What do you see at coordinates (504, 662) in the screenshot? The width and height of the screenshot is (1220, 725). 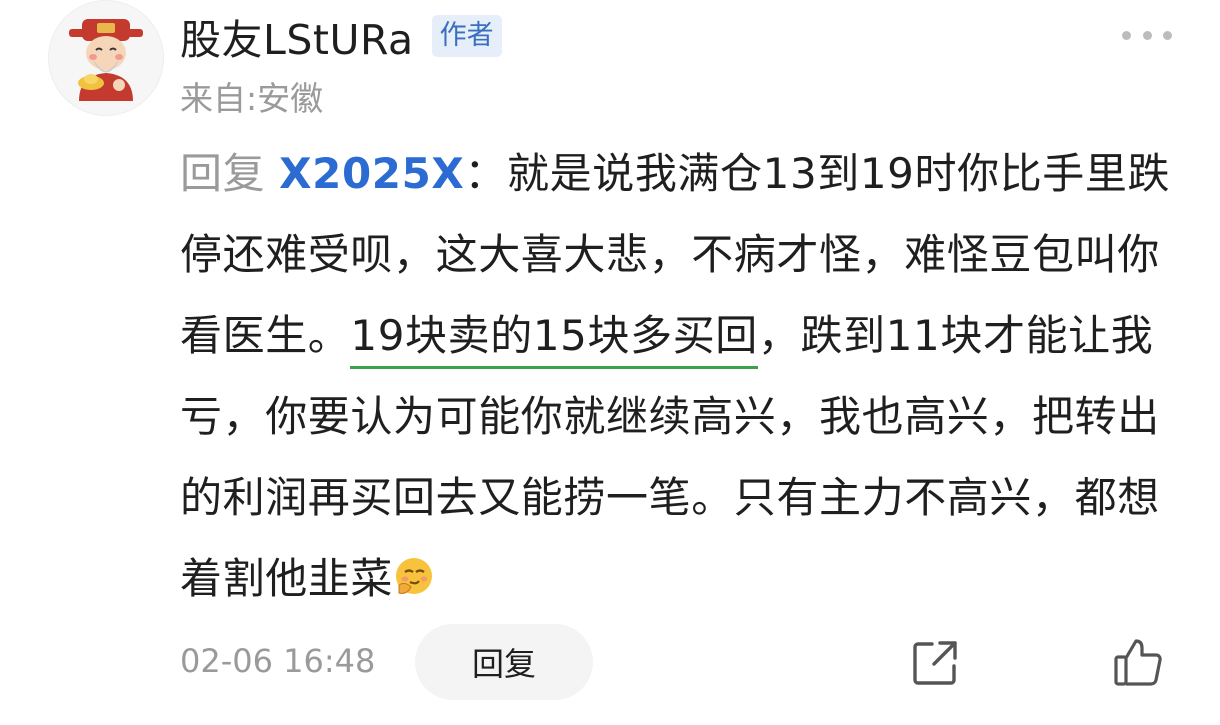 I see `reply-button: 回复` at bounding box center [504, 662].